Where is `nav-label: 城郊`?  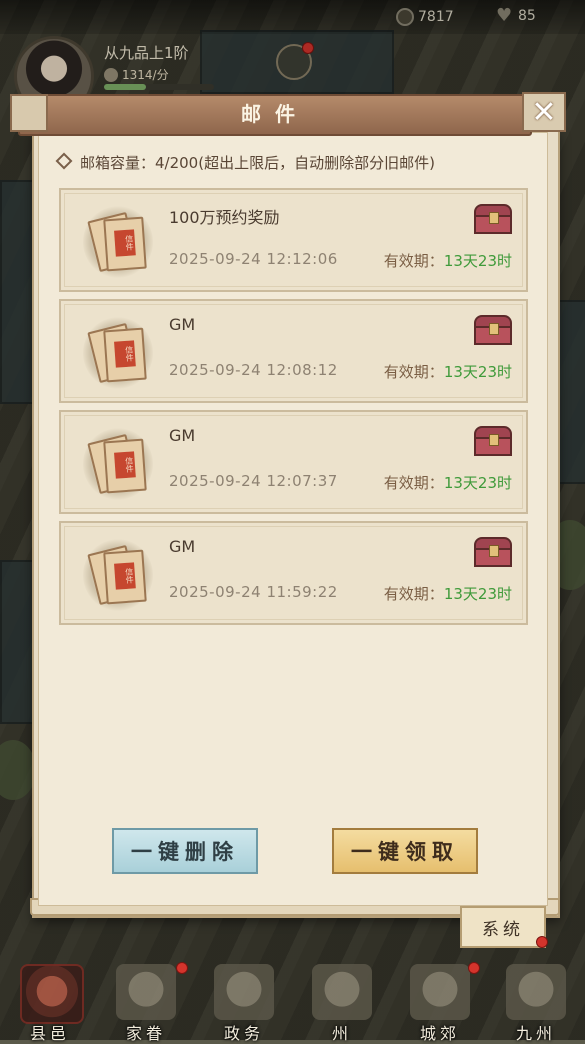 nav-label: 城郊 is located at coordinates (439, 1033).